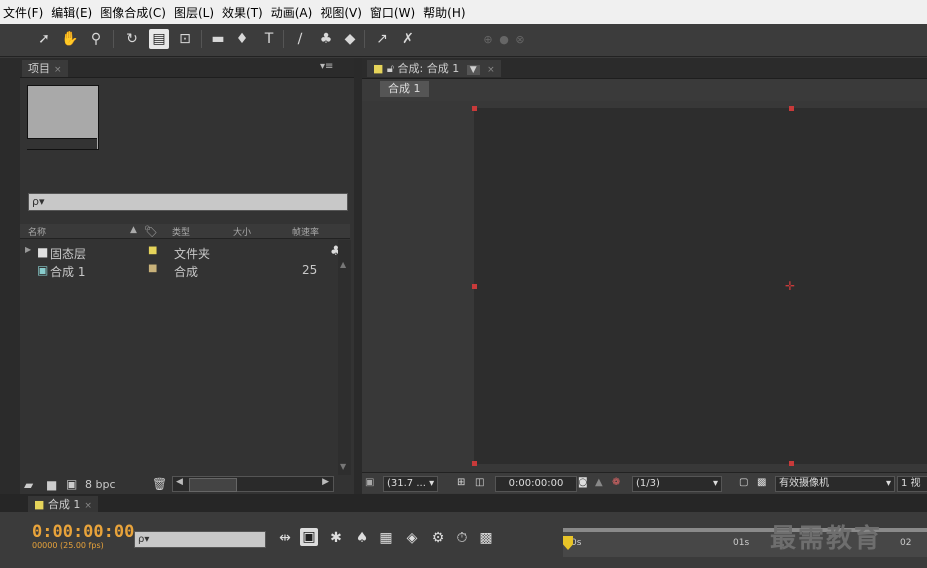 The image size is (927, 568). I want to click on camera-tool-icon: ▤, so click(159, 39).